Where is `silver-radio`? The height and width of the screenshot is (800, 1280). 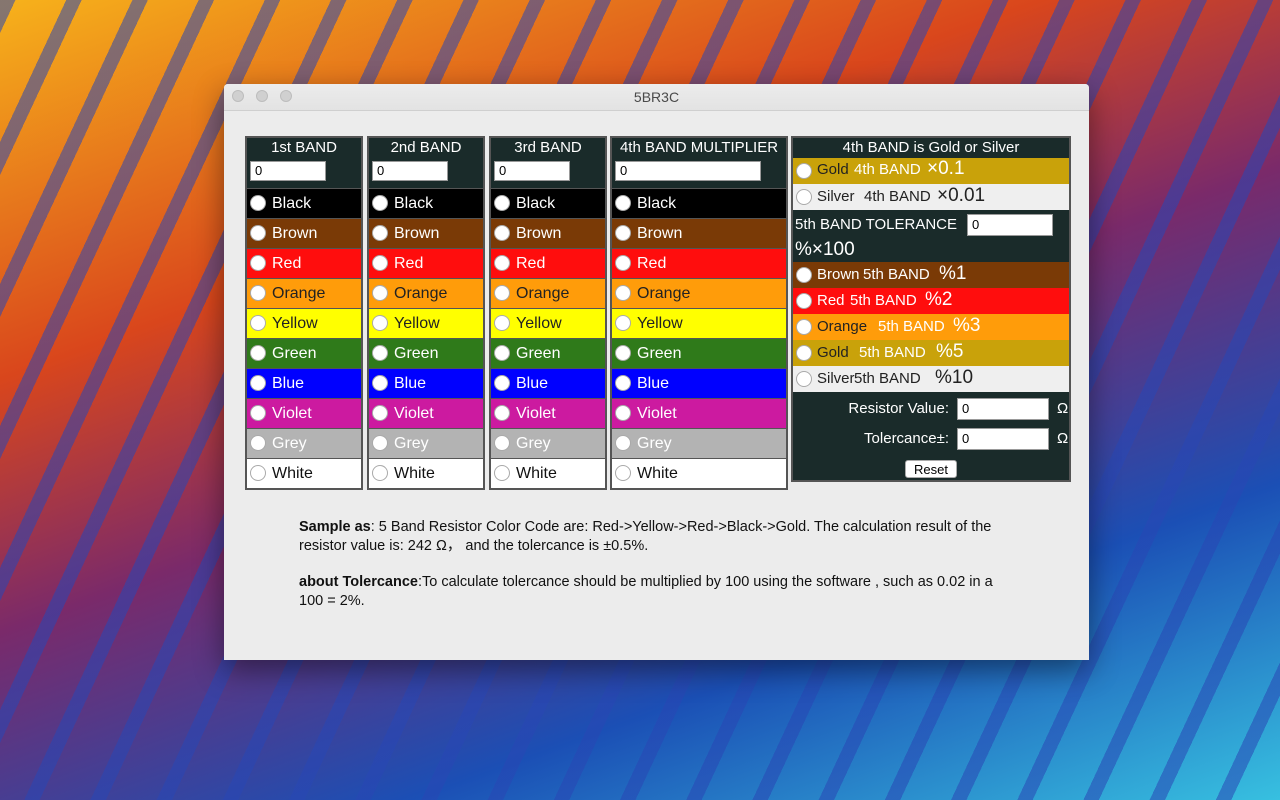
silver-radio is located at coordinates (804, 197).